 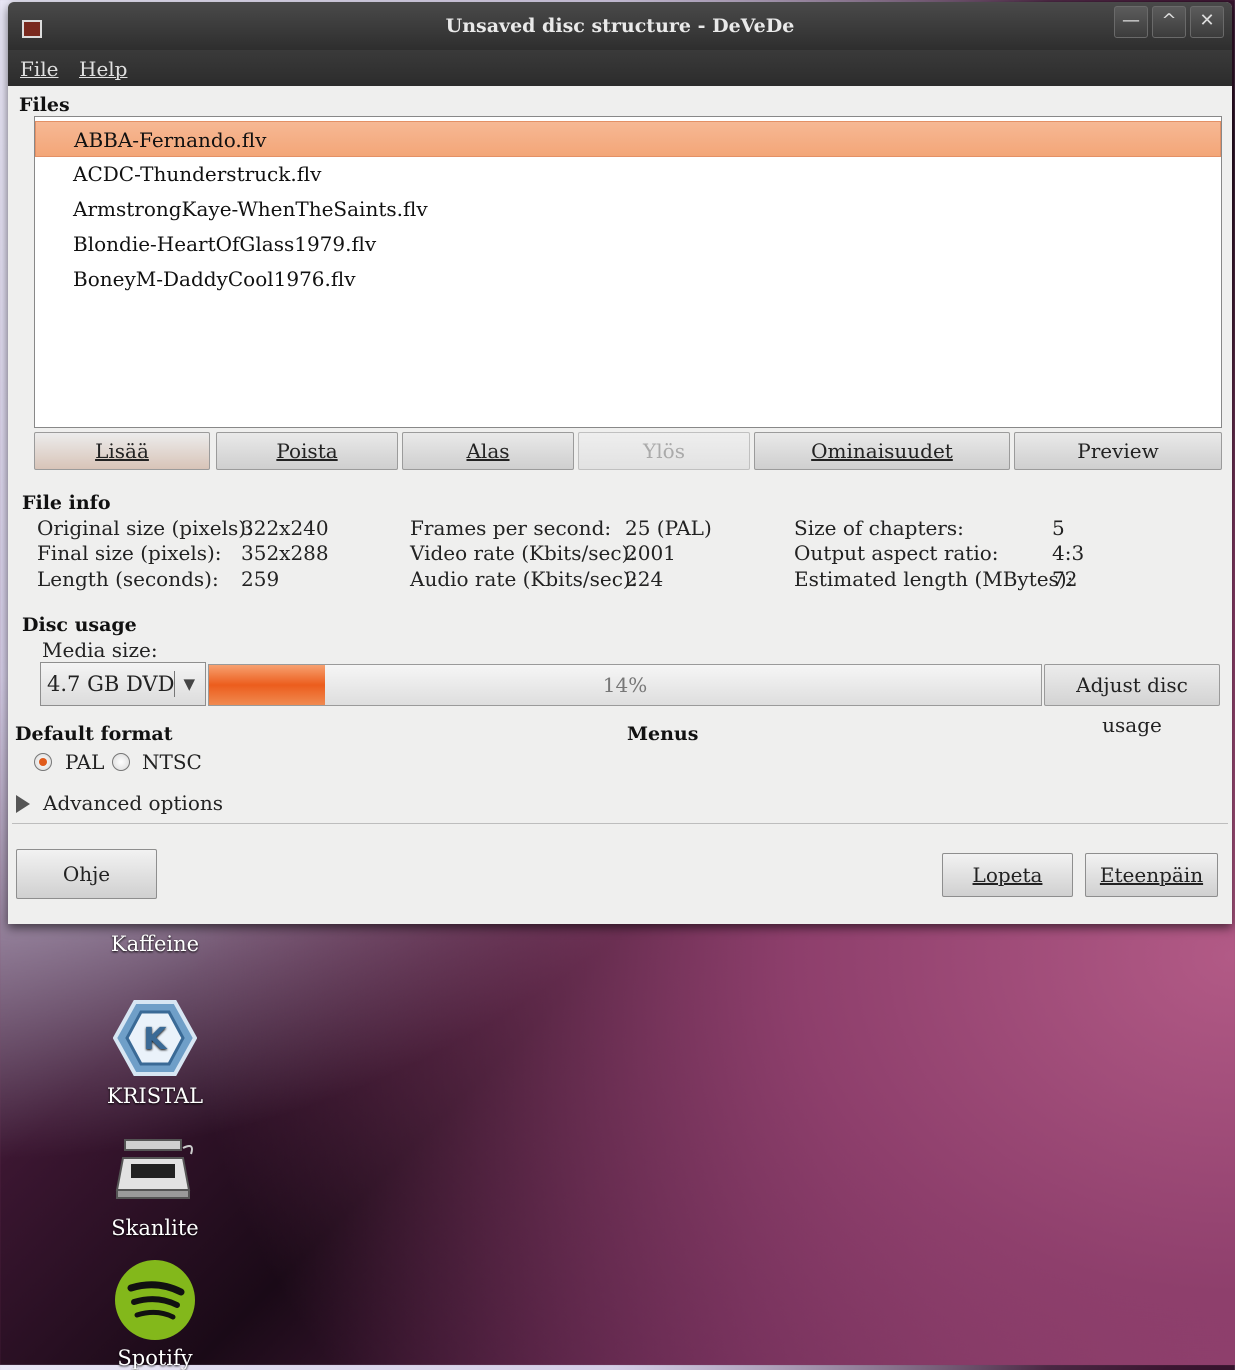 What do you see at coordinates (1065, 579) in the screenshot?
I see `estimated-length-value: 72` at bounding box center [1065, 579].